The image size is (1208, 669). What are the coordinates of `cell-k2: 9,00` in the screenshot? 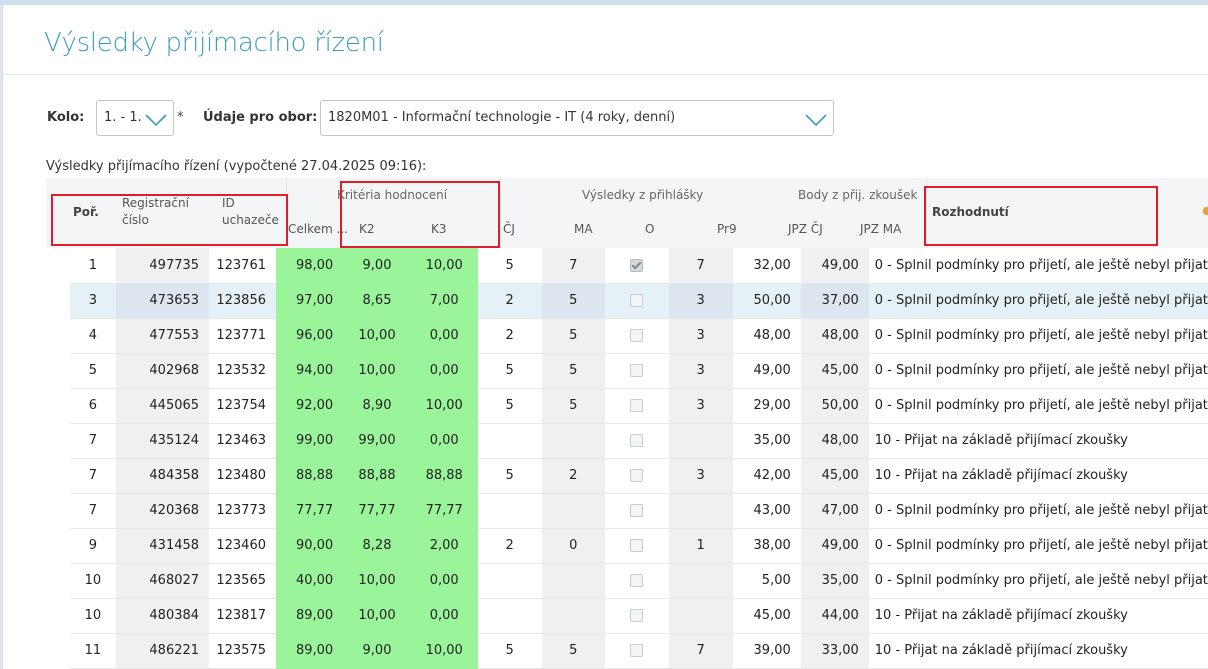 It's located at (377, 266).